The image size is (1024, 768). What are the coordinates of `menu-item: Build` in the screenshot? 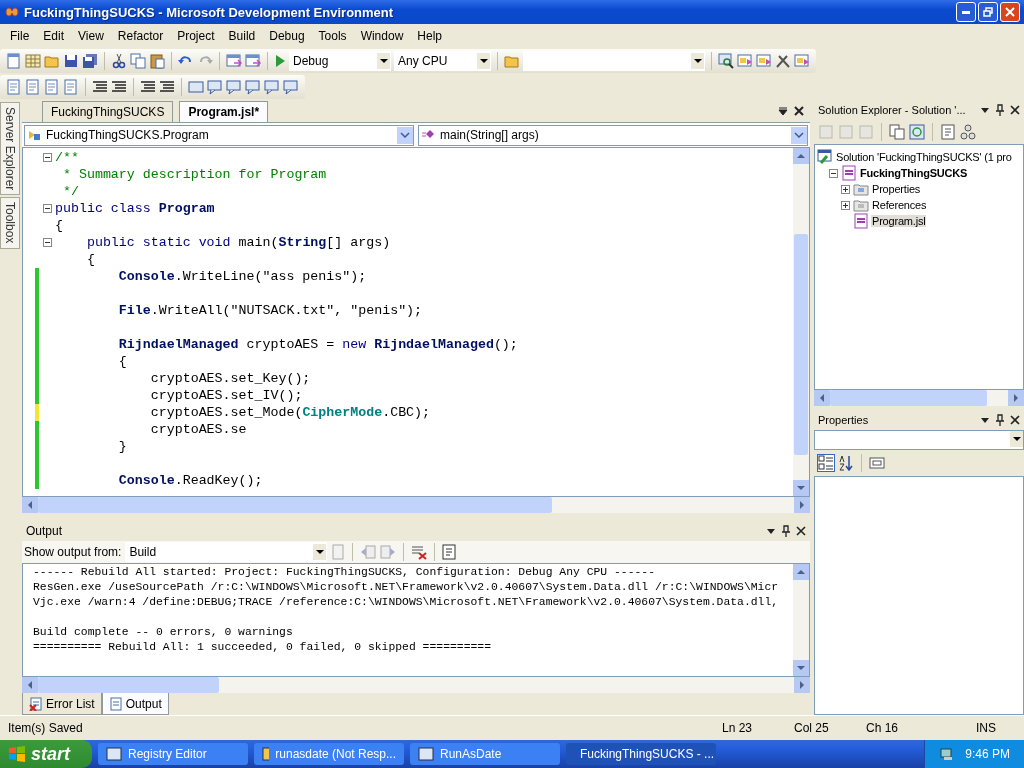 It's located at (242, 36).